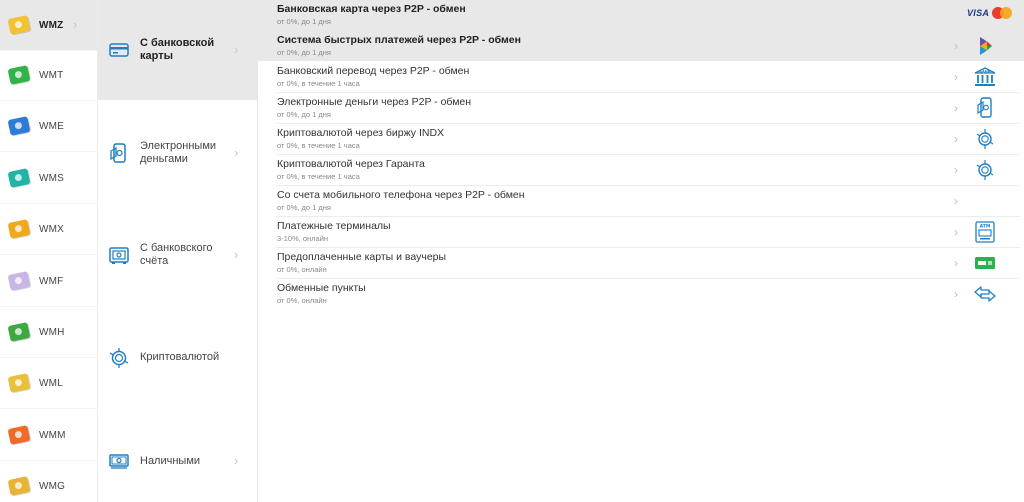 The image size is (1024, 502). Describe the element at coordinates (19, 281) in the screenshot. I see `wmf-wallet-icon` at that location.